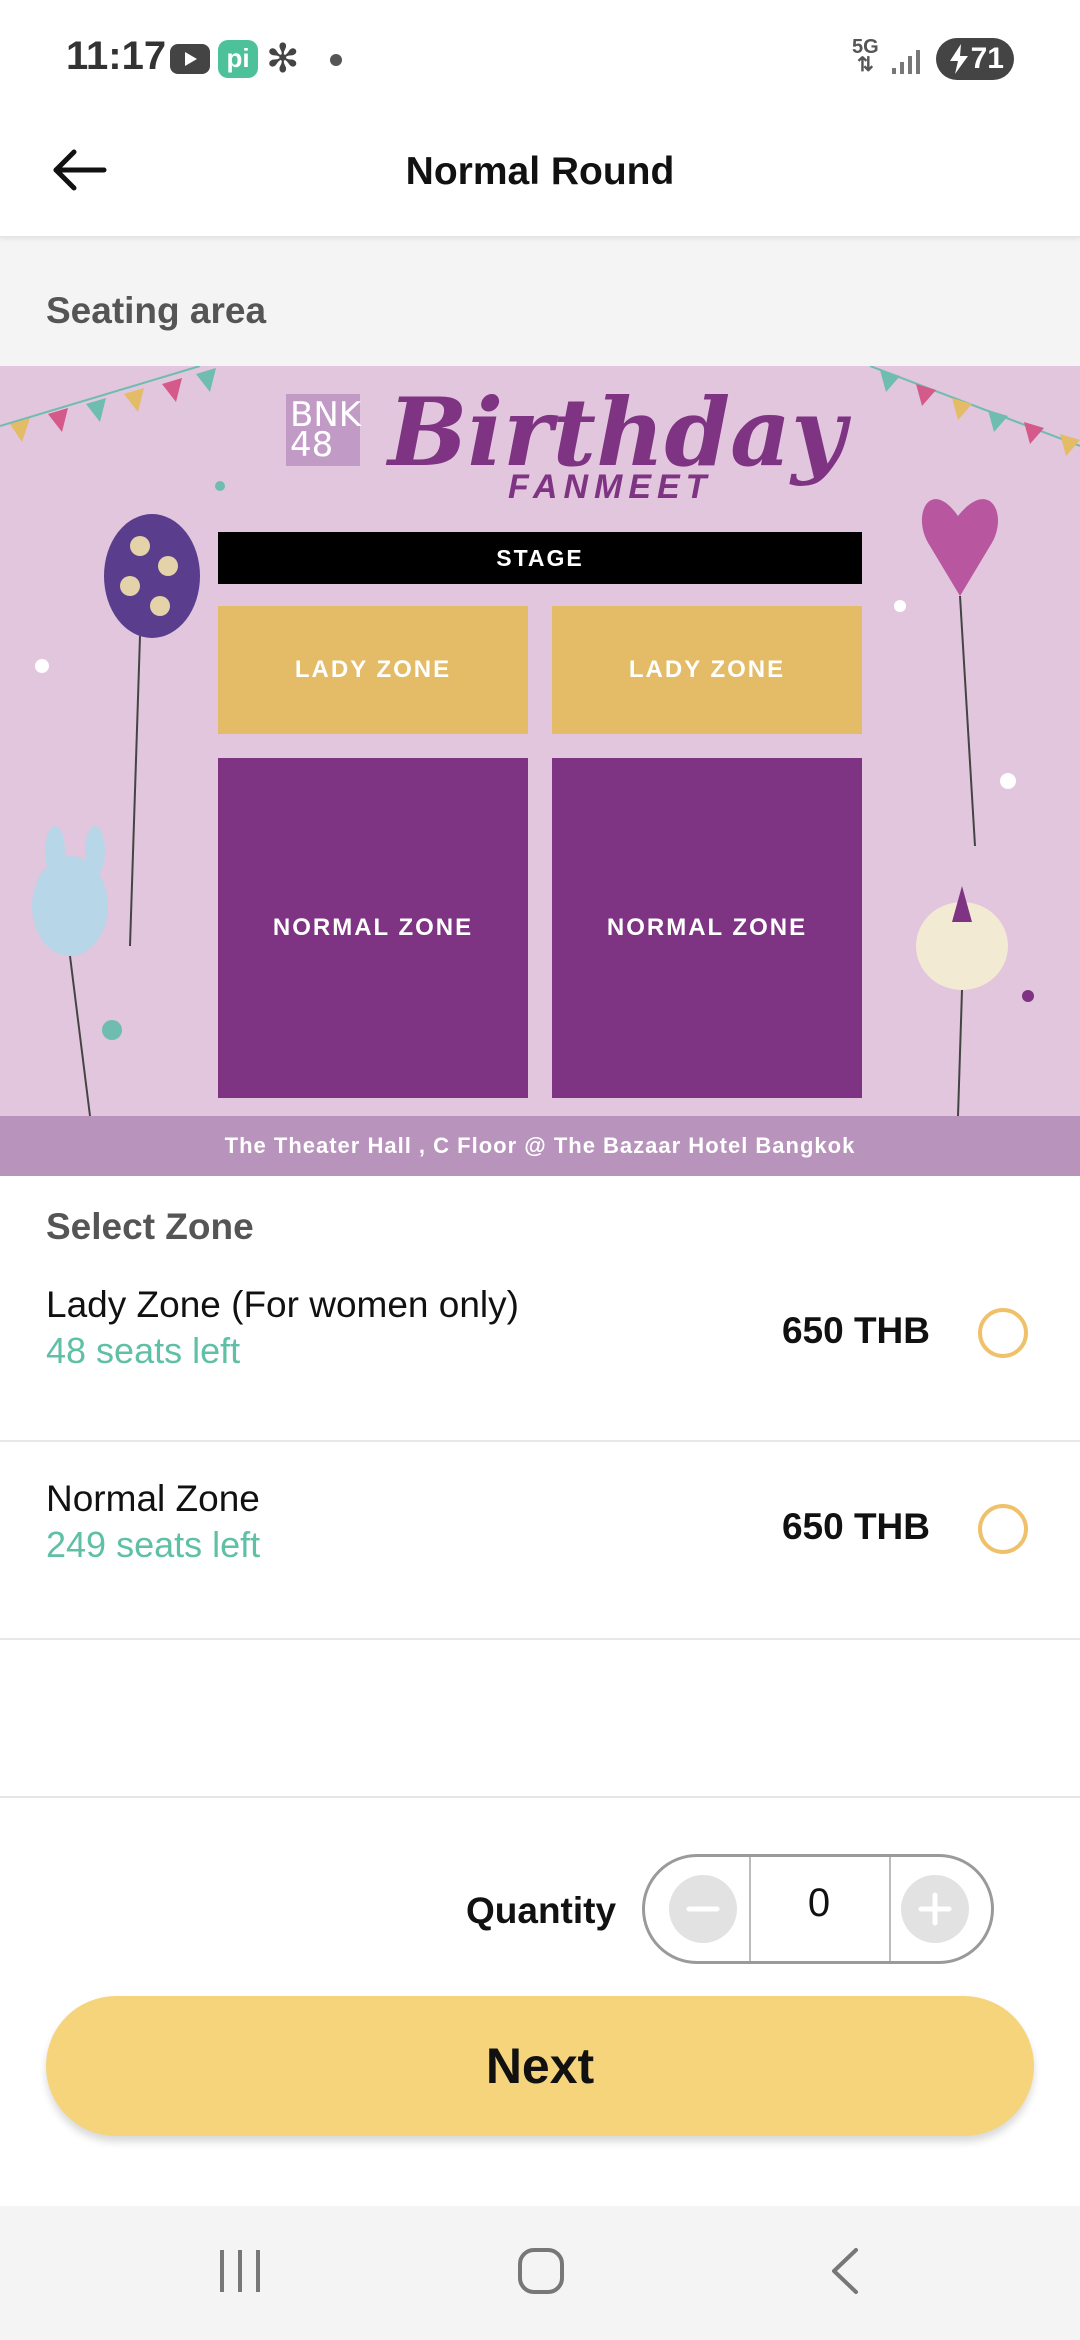  Describe the element at coordinates (540, 558) in the screenshot. I see `stage-area: STAGE` at that location.